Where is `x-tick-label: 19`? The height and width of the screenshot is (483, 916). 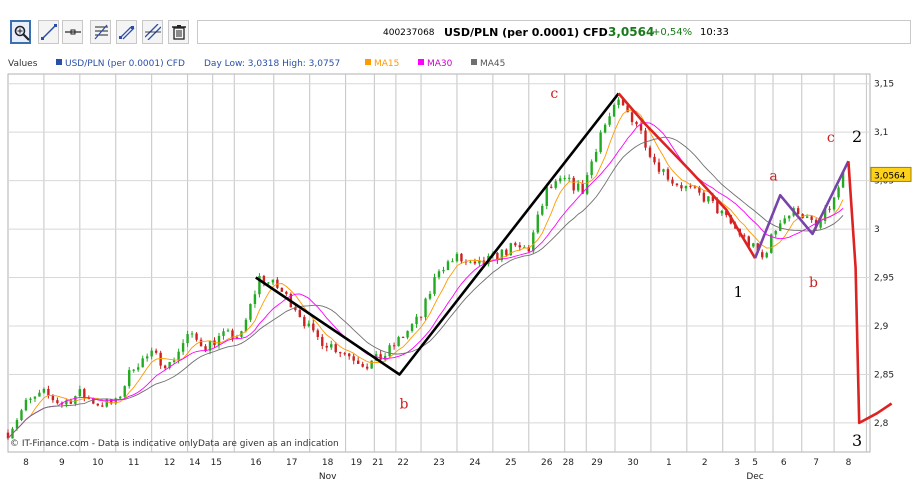
x-tick-label: 19 is located at coordinates (357, 463).